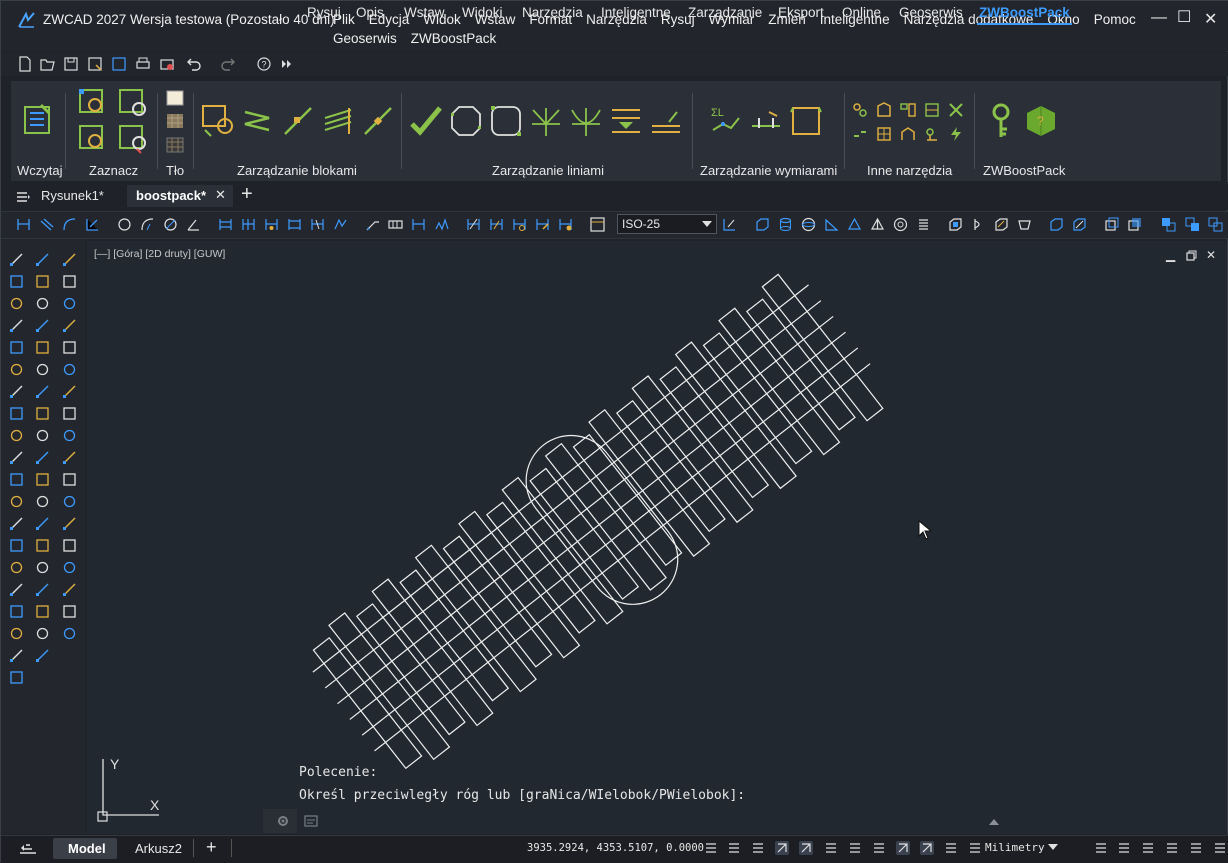  What do you see at coordinates (978, 224) in the screenshot?
I see `revolve-icon` at bounding box center [978, 224].